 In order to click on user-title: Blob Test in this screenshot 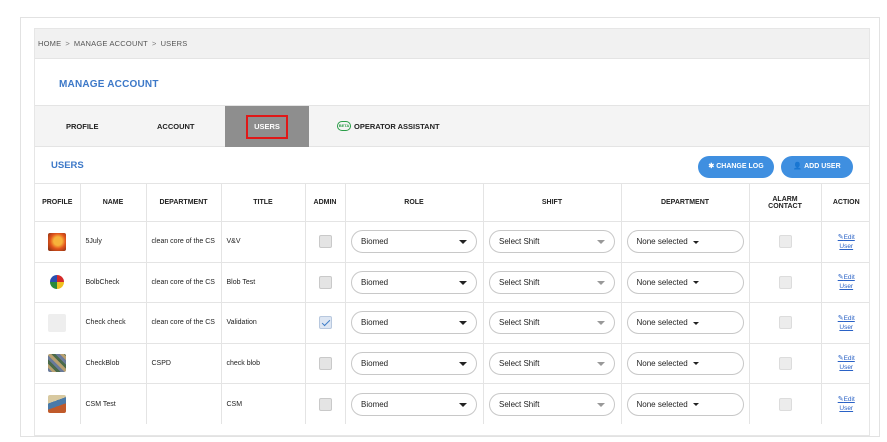, I will do `click(263, 282)`.